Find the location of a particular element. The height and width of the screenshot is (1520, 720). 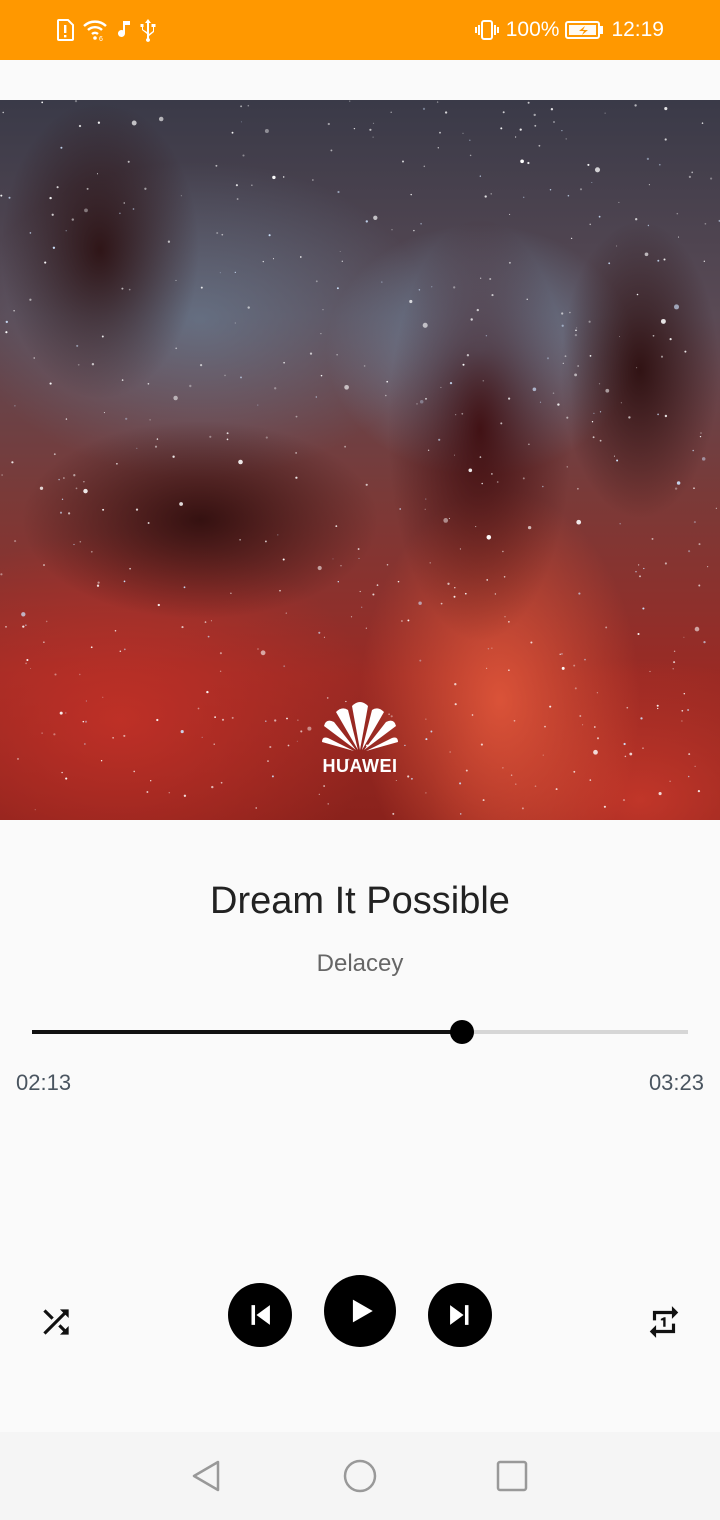

play-icon is located at coordinates (362, 1311).